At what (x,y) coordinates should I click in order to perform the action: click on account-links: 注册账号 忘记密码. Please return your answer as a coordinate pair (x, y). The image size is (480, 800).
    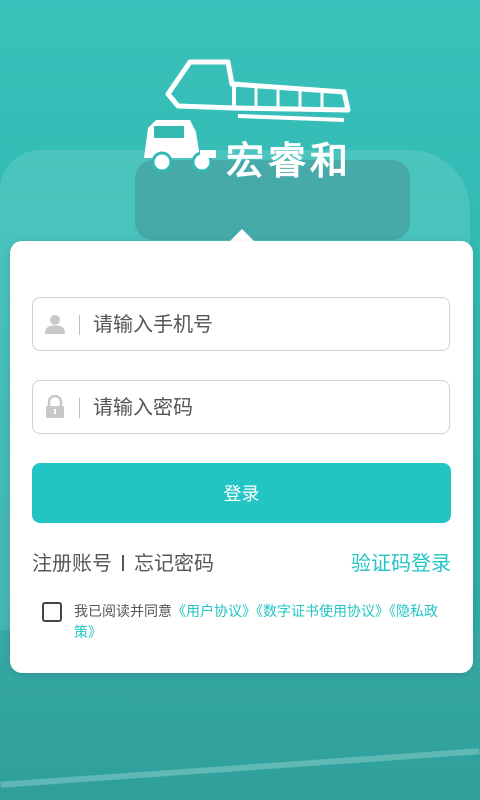
    Looking at the image, I should click on (123, 561).